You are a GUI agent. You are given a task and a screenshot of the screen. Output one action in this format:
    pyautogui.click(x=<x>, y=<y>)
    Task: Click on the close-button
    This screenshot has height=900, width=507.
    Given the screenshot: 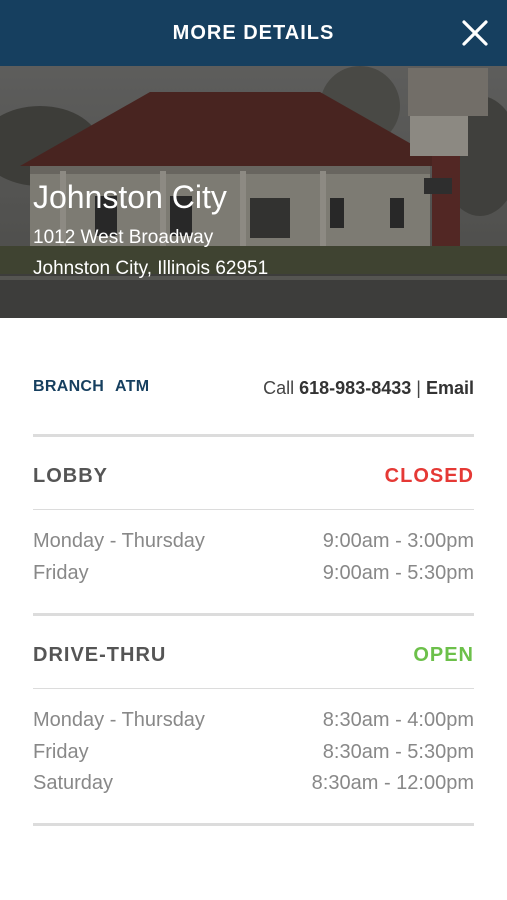 What is the action you would take?
    pyautogui.click(x=475, y=33)
    